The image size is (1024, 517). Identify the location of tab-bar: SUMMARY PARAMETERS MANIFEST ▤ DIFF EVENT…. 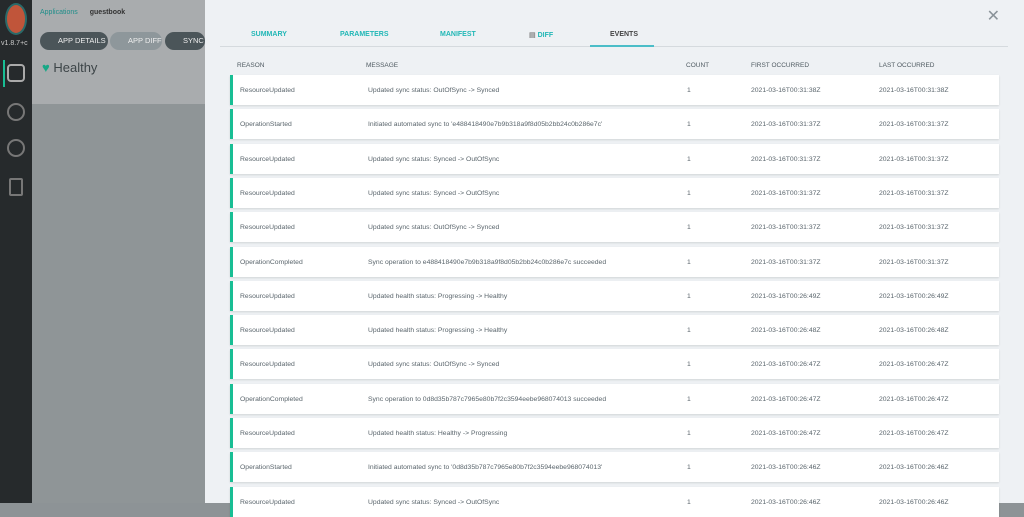
(614, 35).